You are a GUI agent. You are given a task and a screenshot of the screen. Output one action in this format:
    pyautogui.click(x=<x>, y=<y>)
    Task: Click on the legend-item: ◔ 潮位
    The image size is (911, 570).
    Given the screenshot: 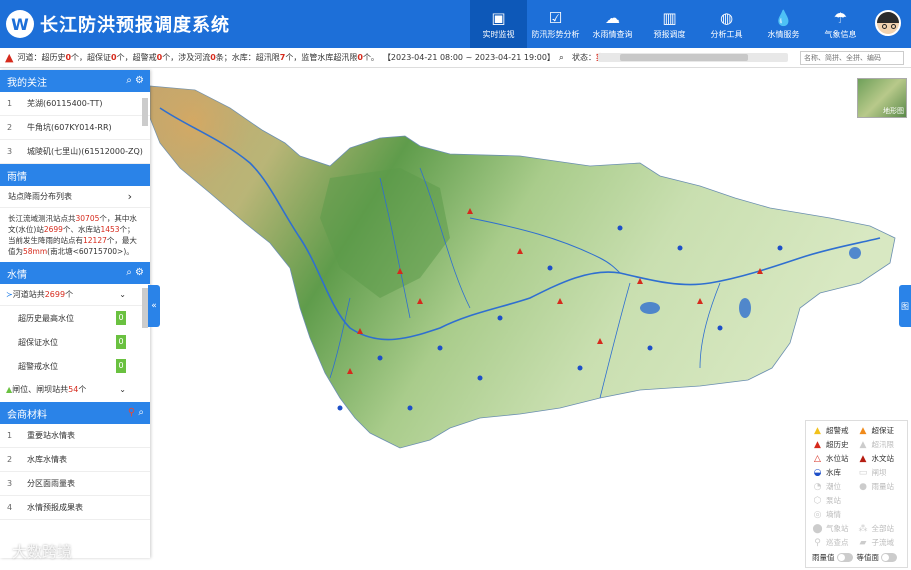 What is the action you would take?
    pyautogui.click(x=835, y=486)
    